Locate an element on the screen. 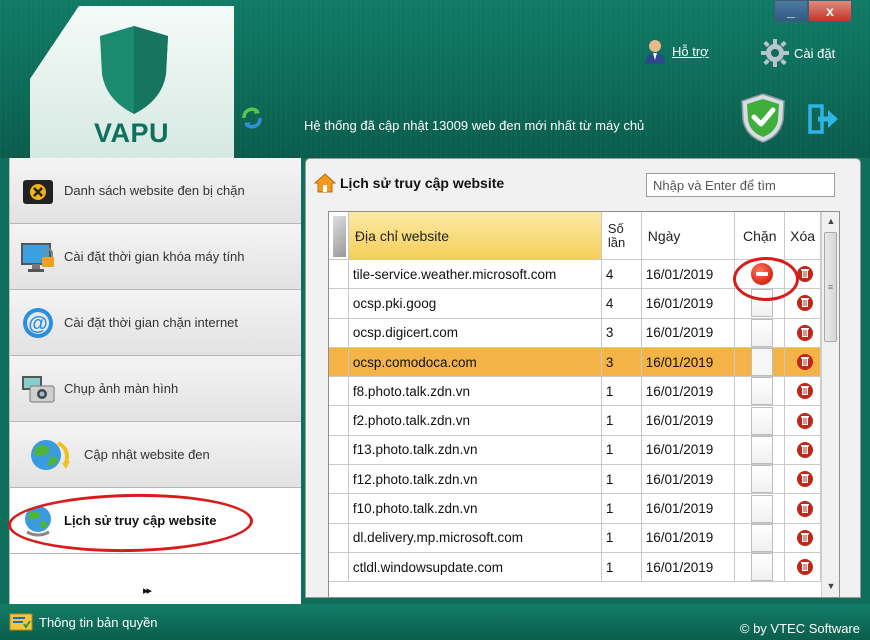 The width and height of the screenshot is (870, 640). table-row: f8.photo.talk.zdn.vn 1 16/01/2019 is located at coordinates (575, 392).